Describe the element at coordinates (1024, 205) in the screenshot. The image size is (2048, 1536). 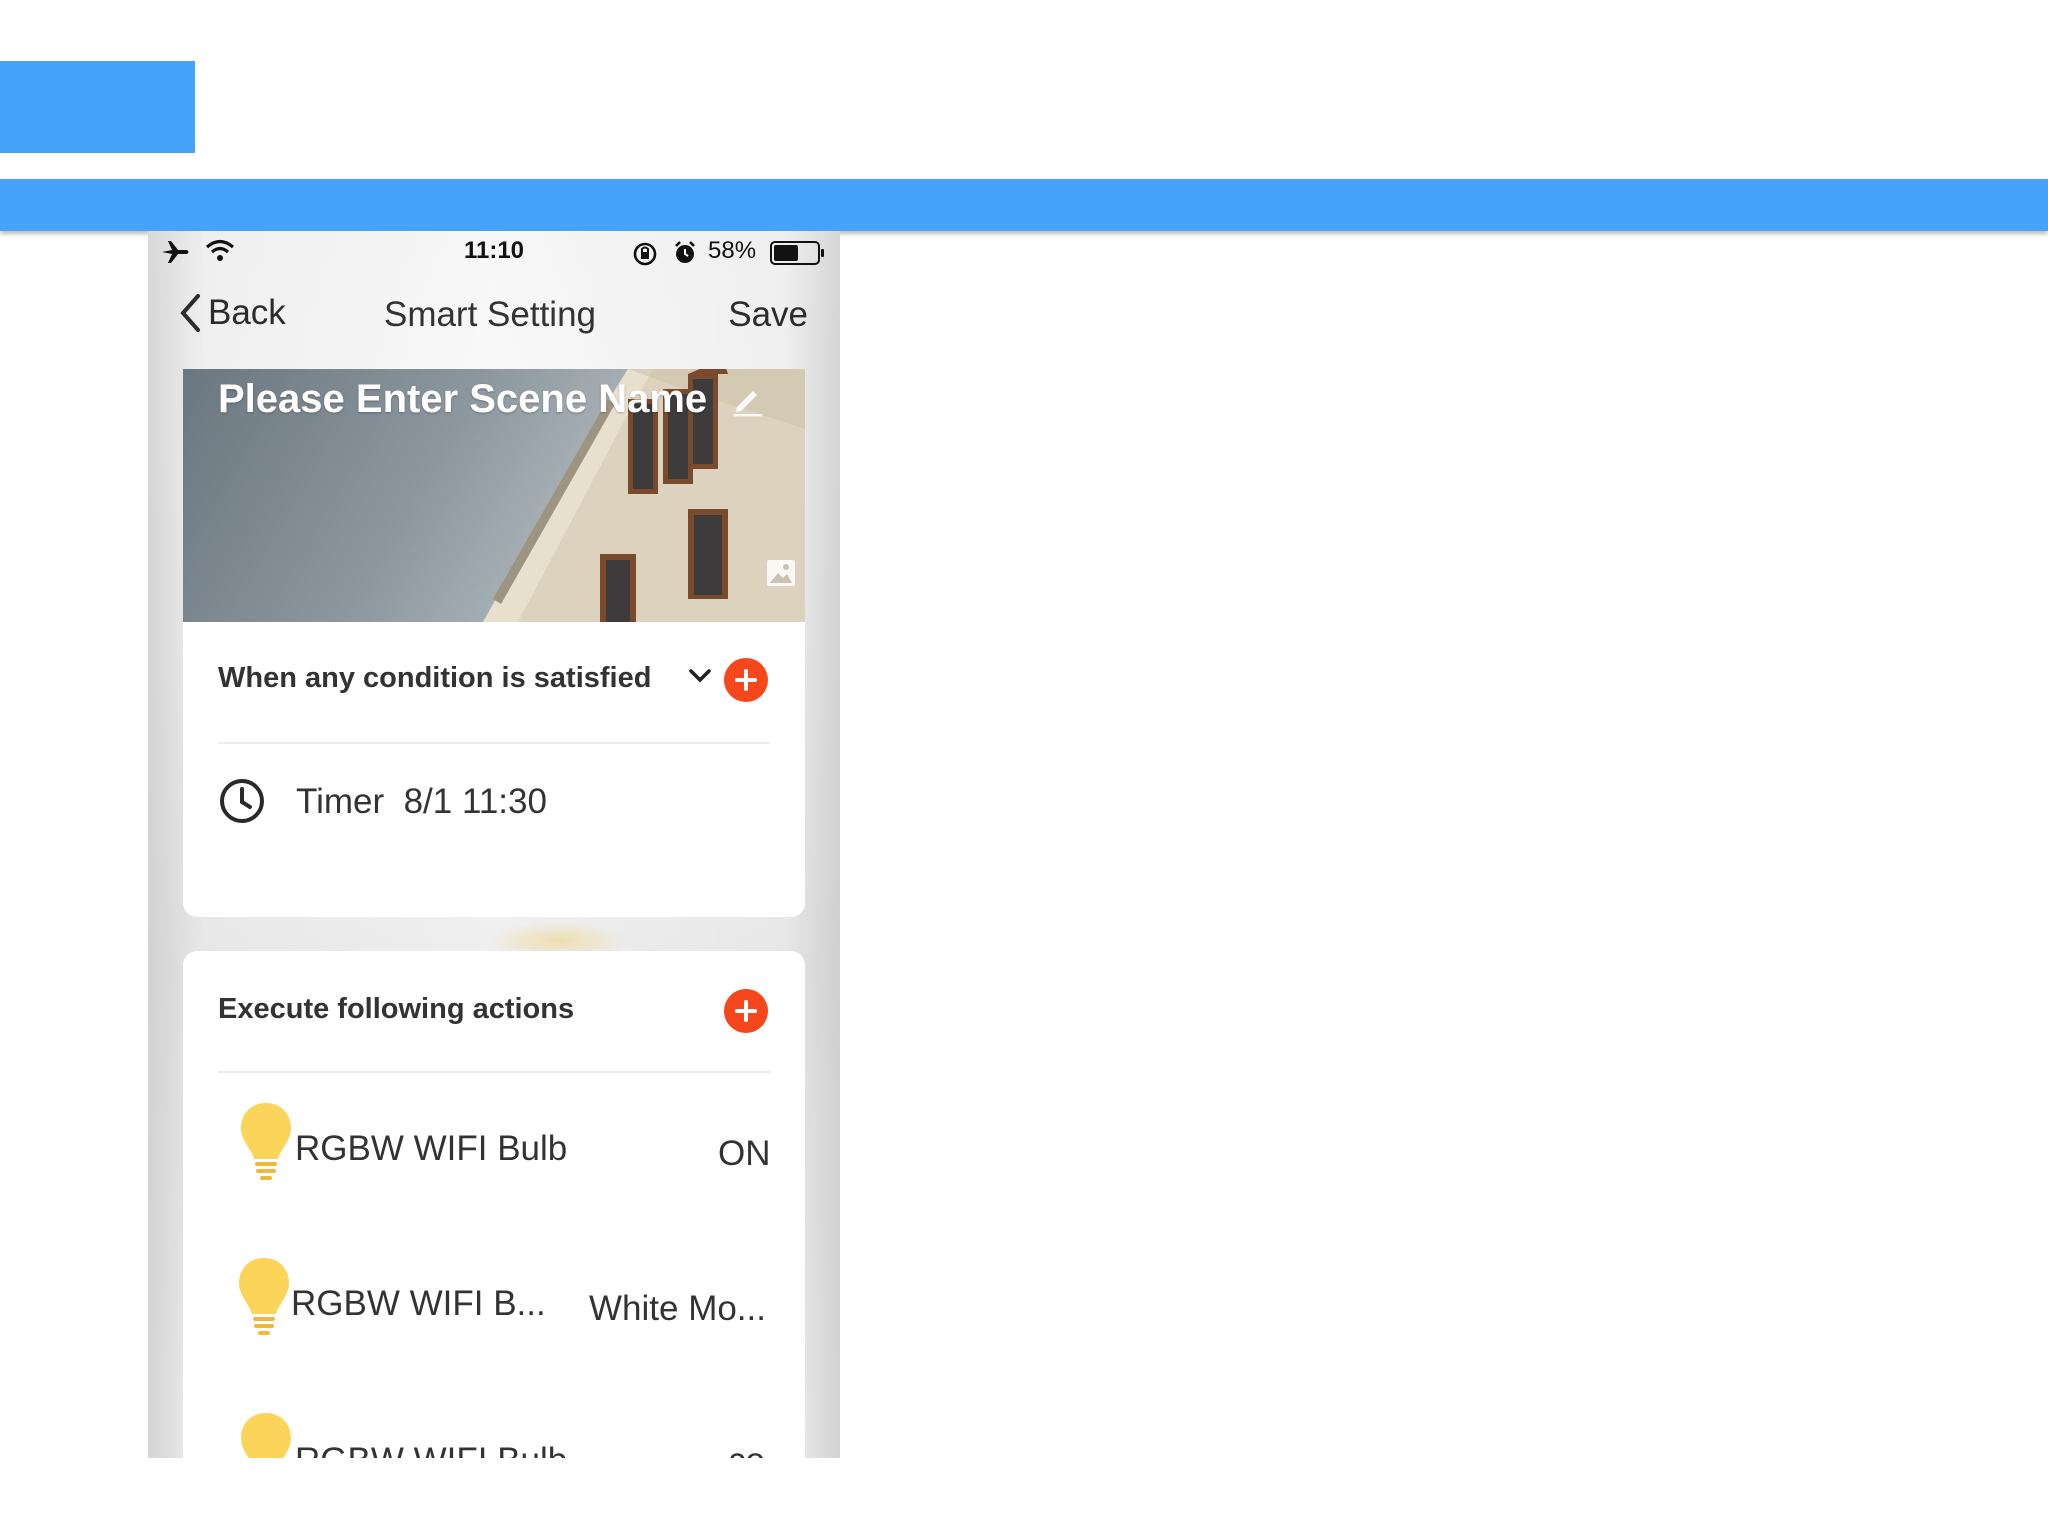
I see `header-bar` at that location.